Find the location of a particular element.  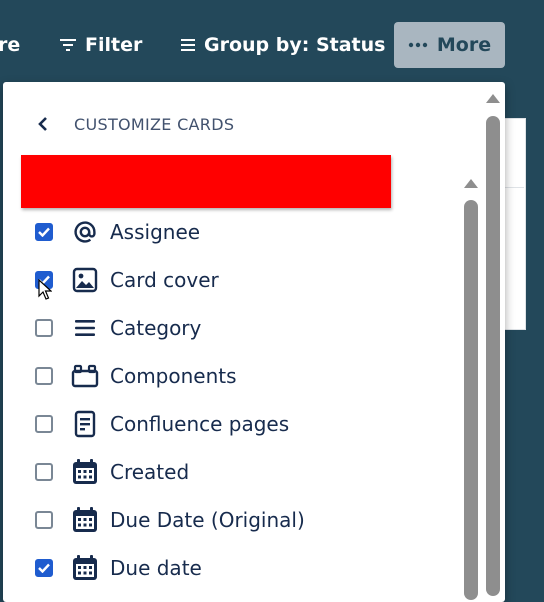

field-row-components: Components is located at coordinates (242, 376).